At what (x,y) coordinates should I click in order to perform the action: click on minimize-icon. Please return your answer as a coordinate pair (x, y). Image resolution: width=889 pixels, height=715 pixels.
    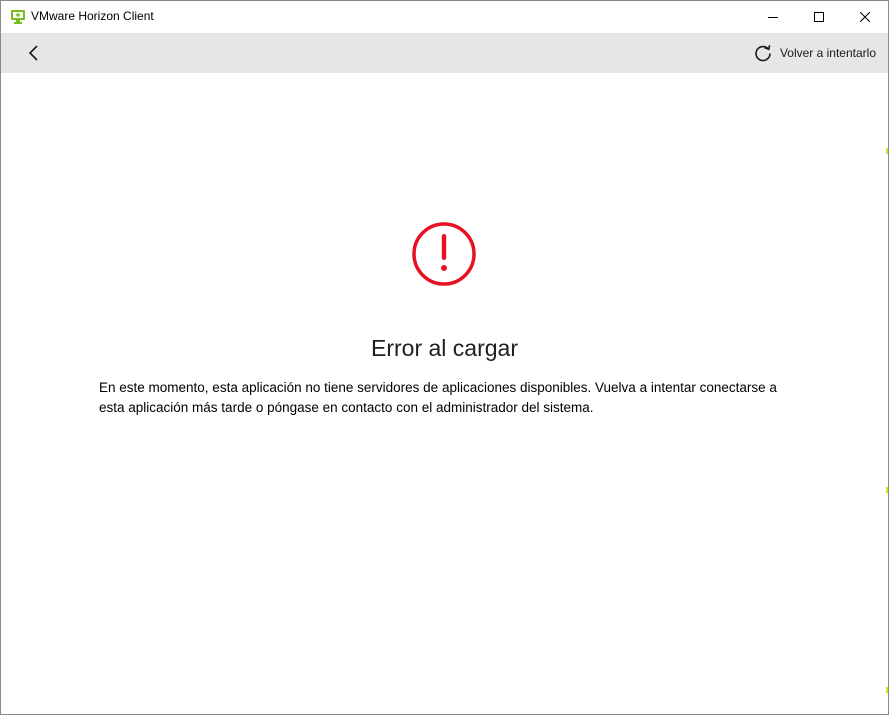
    Looking at the image, I should click on (773, 17).